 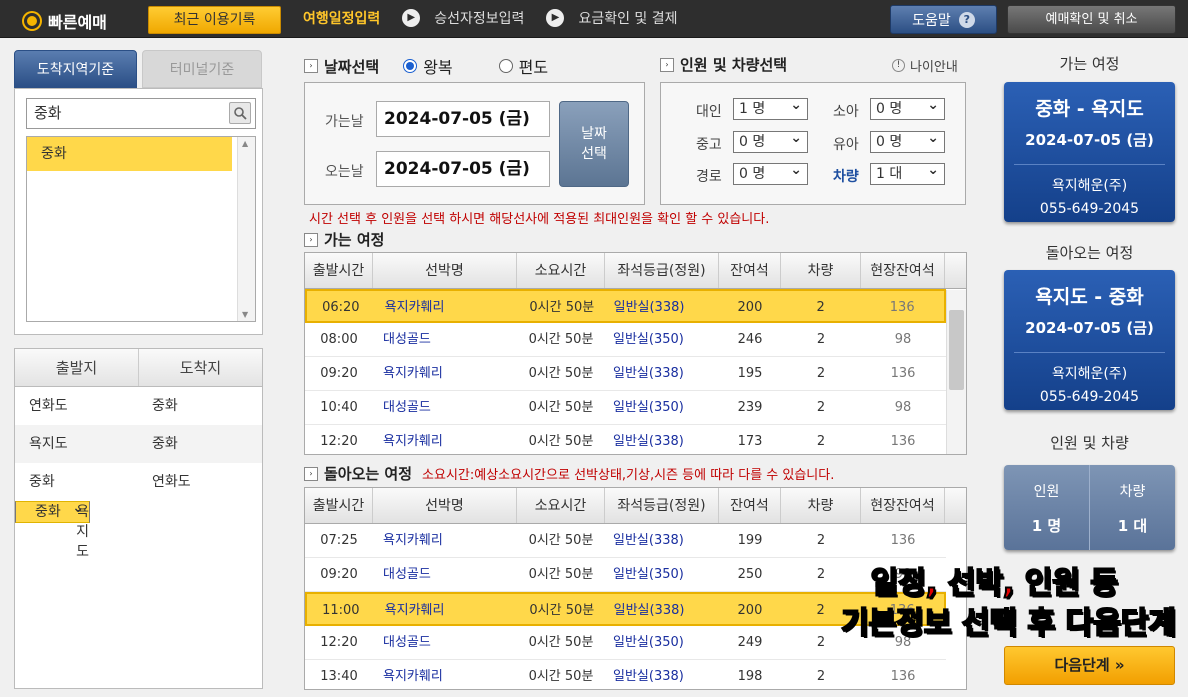 What do you see at coordinates (625, 439) in the screenshot?
I see `table-row: 12:20 욕지카훼리 0시간 50분 일반실(338) 173 2 136` at bounding box center [625, 439].